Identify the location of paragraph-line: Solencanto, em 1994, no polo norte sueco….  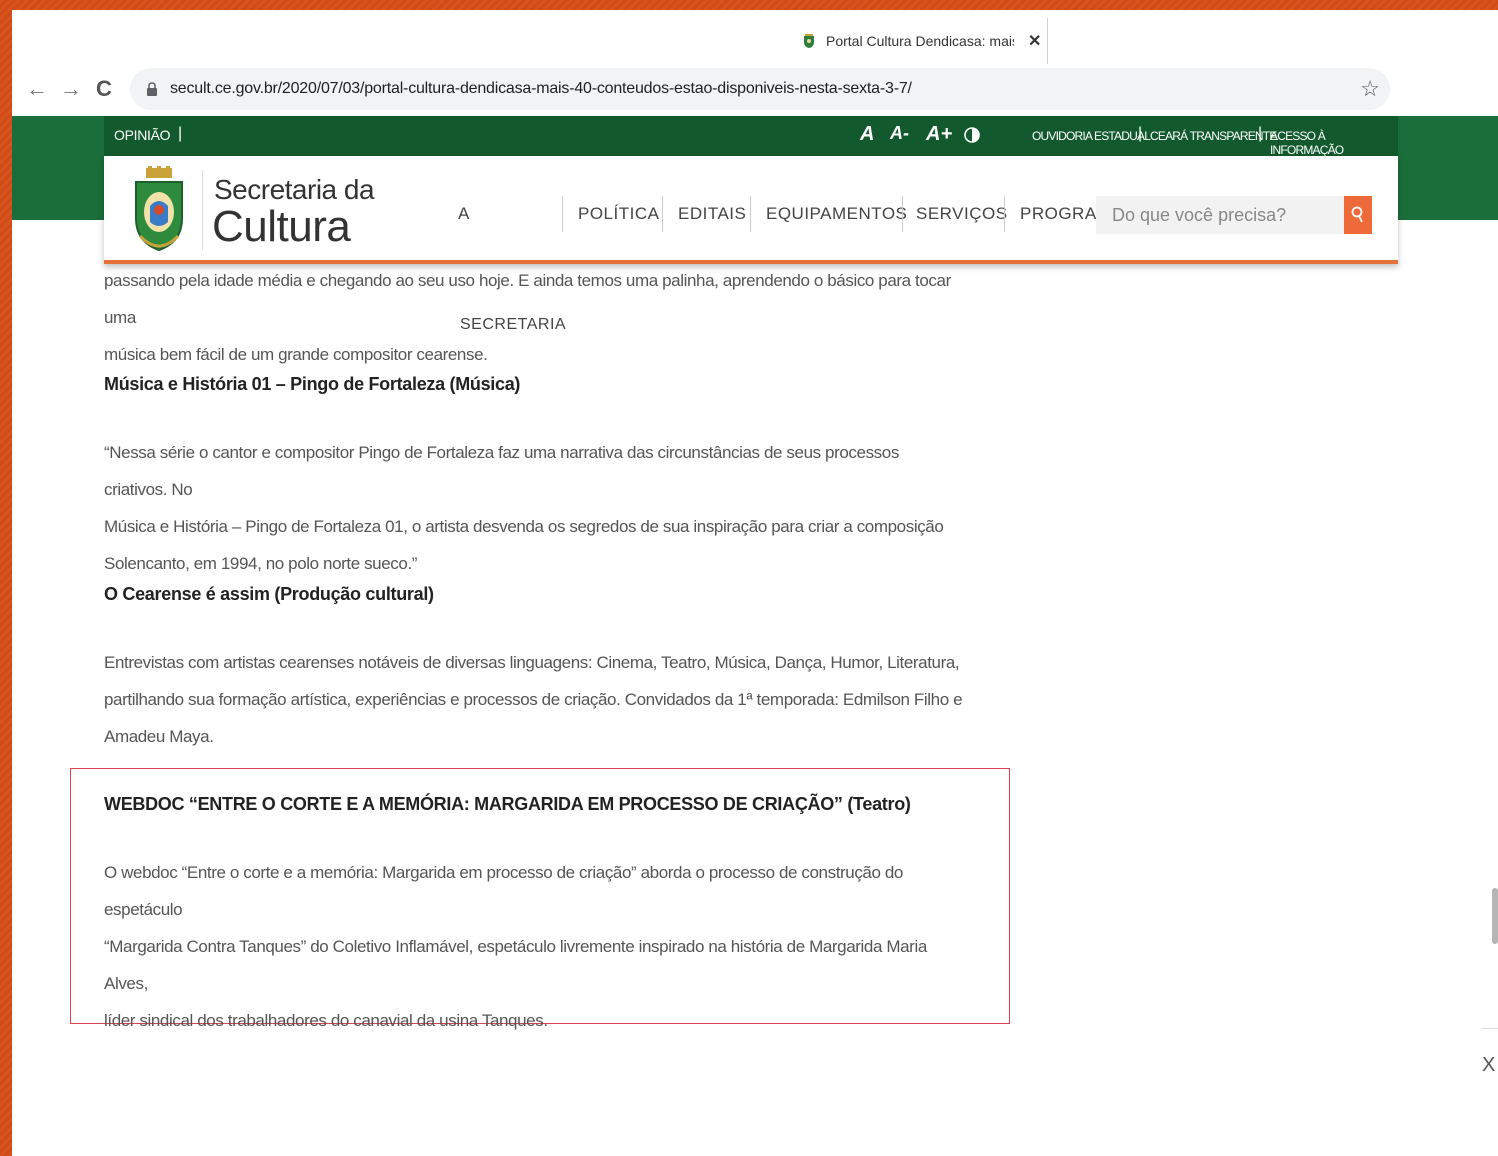
(261, 563).